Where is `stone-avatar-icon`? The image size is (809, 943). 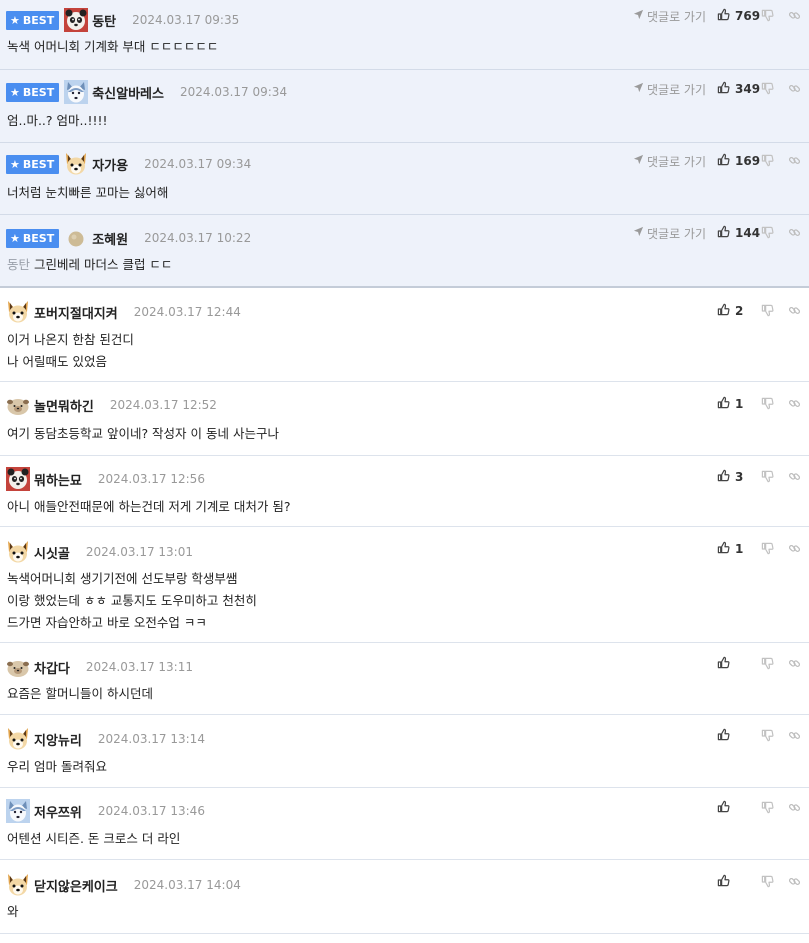
stone-avatar-icon is located at coordinates (76, 238).